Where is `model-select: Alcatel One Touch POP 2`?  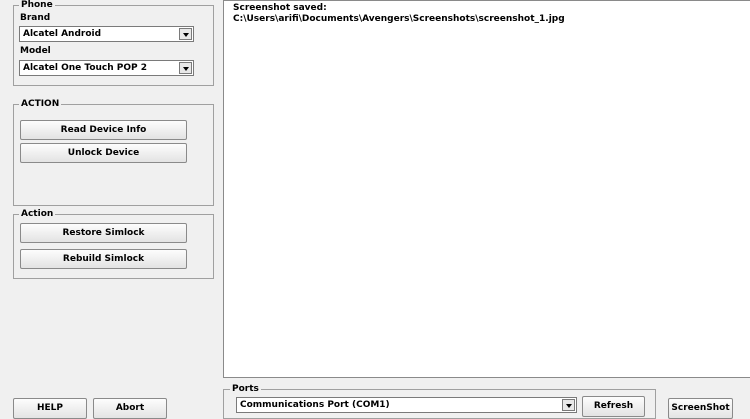 model-select: Alcatel One Touch POP 2 is located at coordinates (106, 68).